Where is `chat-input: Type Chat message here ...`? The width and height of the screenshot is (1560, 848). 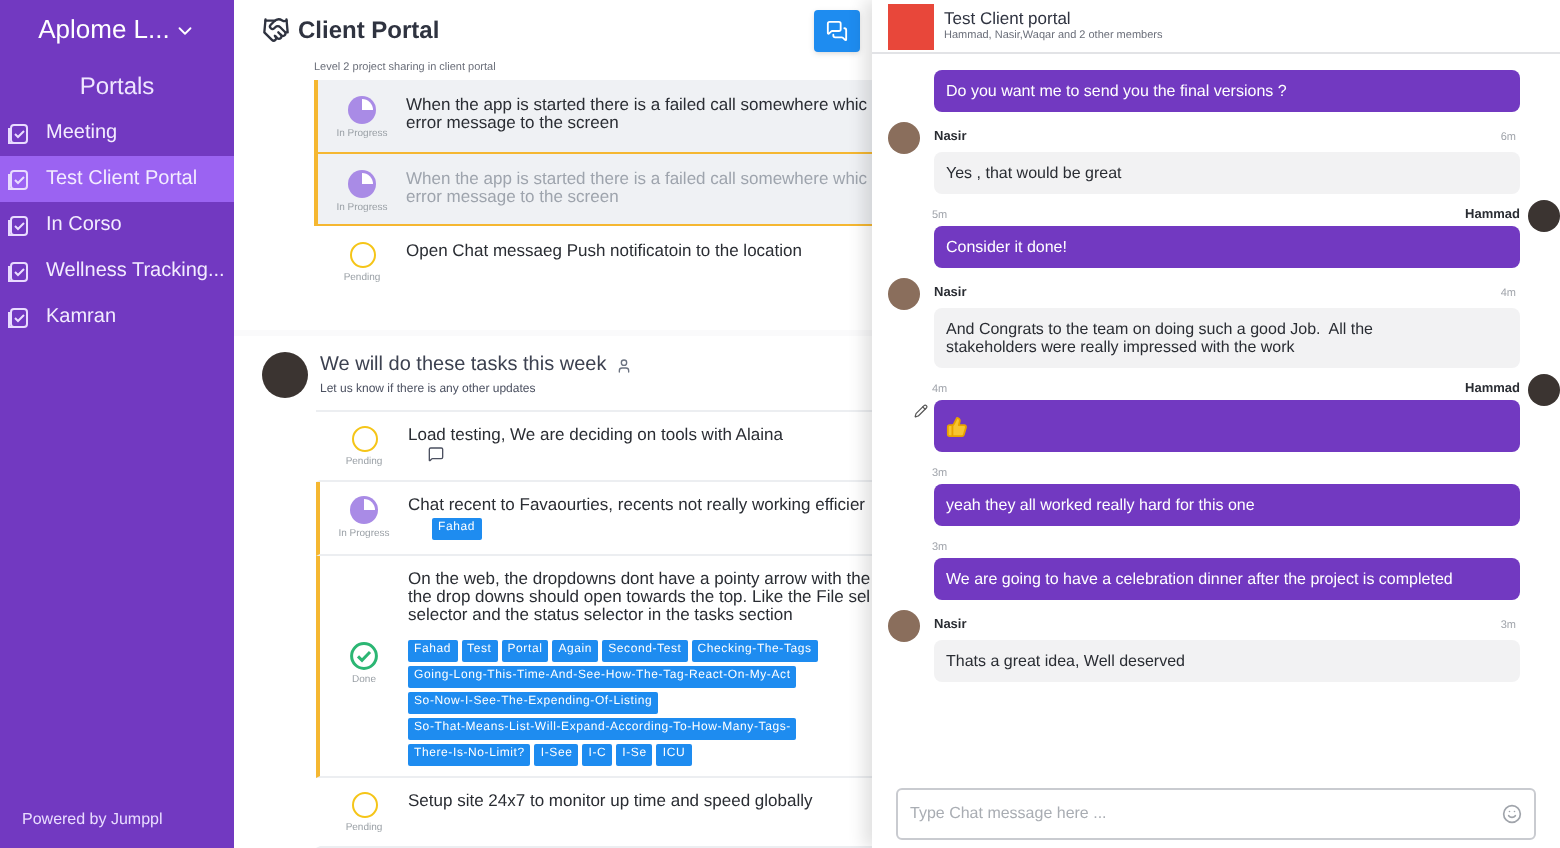
chat-input: Type Chat message here ... is located at coordinates (1216, 814).